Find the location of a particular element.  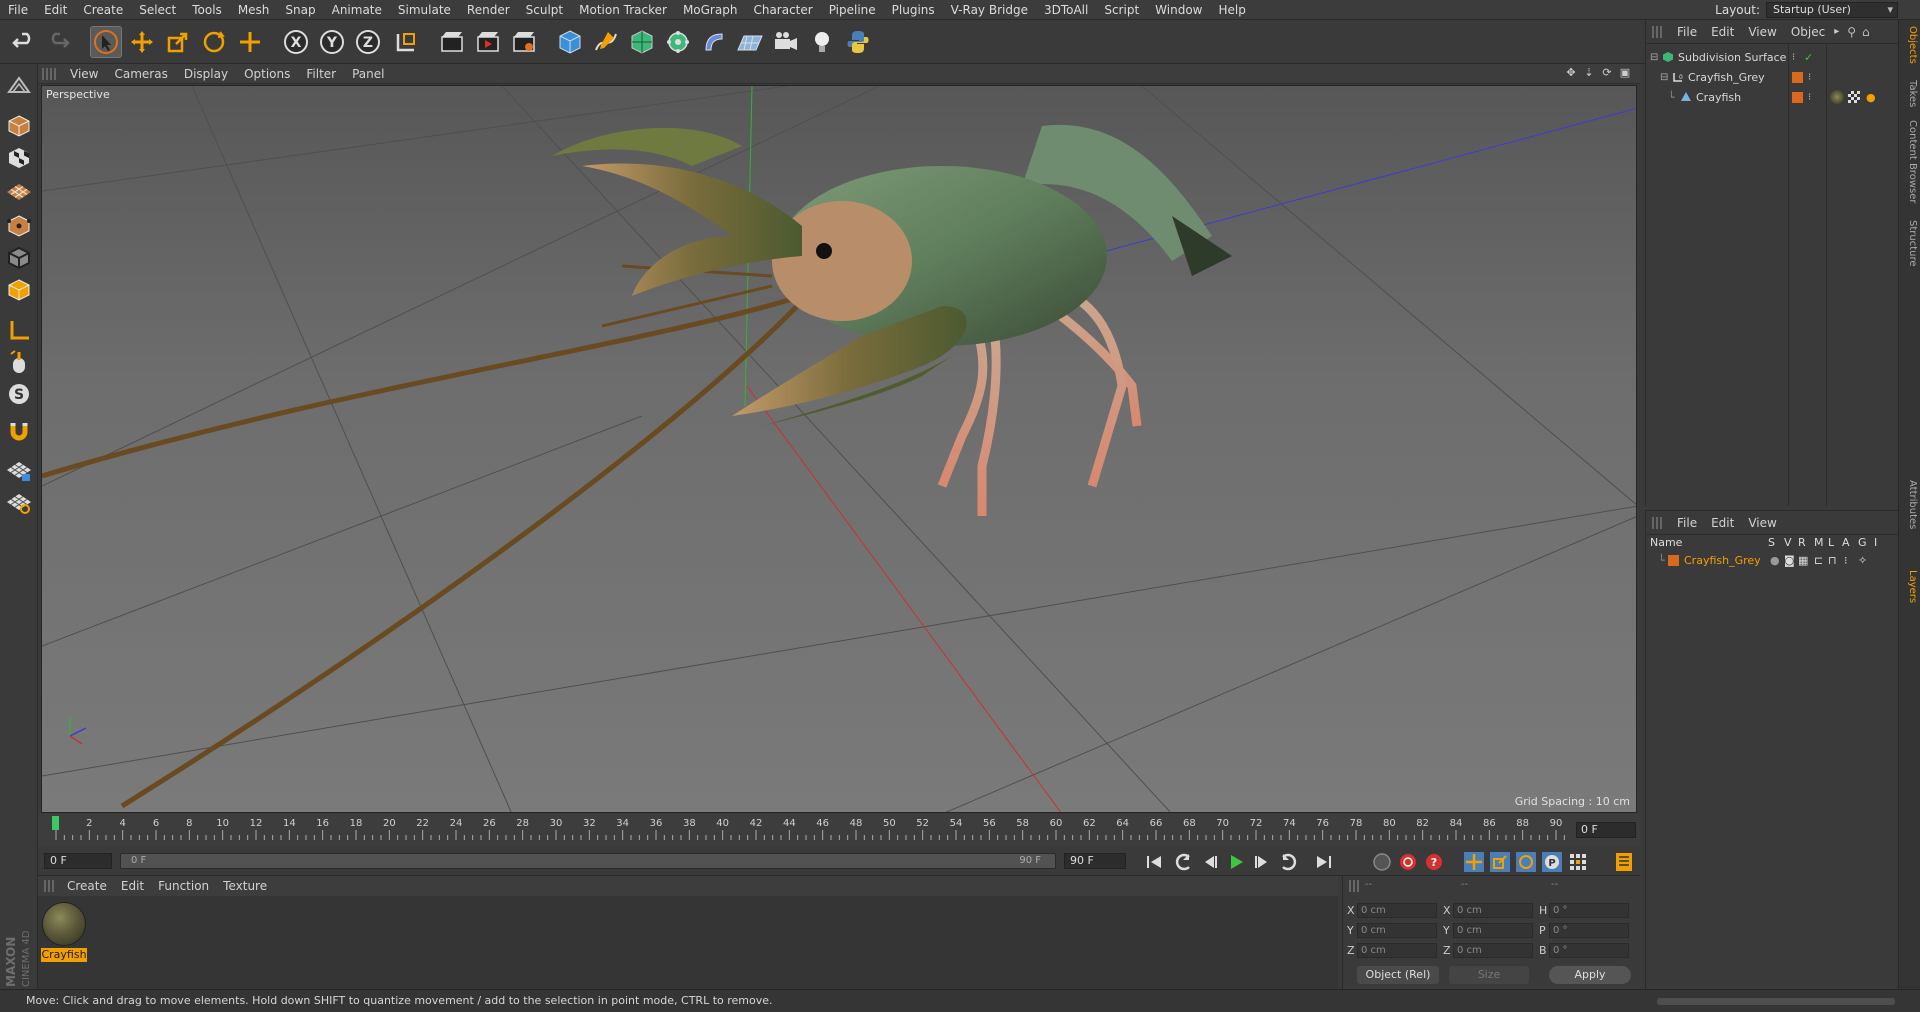

menu-mesh: Mesh is located at coordinates (254, 10).